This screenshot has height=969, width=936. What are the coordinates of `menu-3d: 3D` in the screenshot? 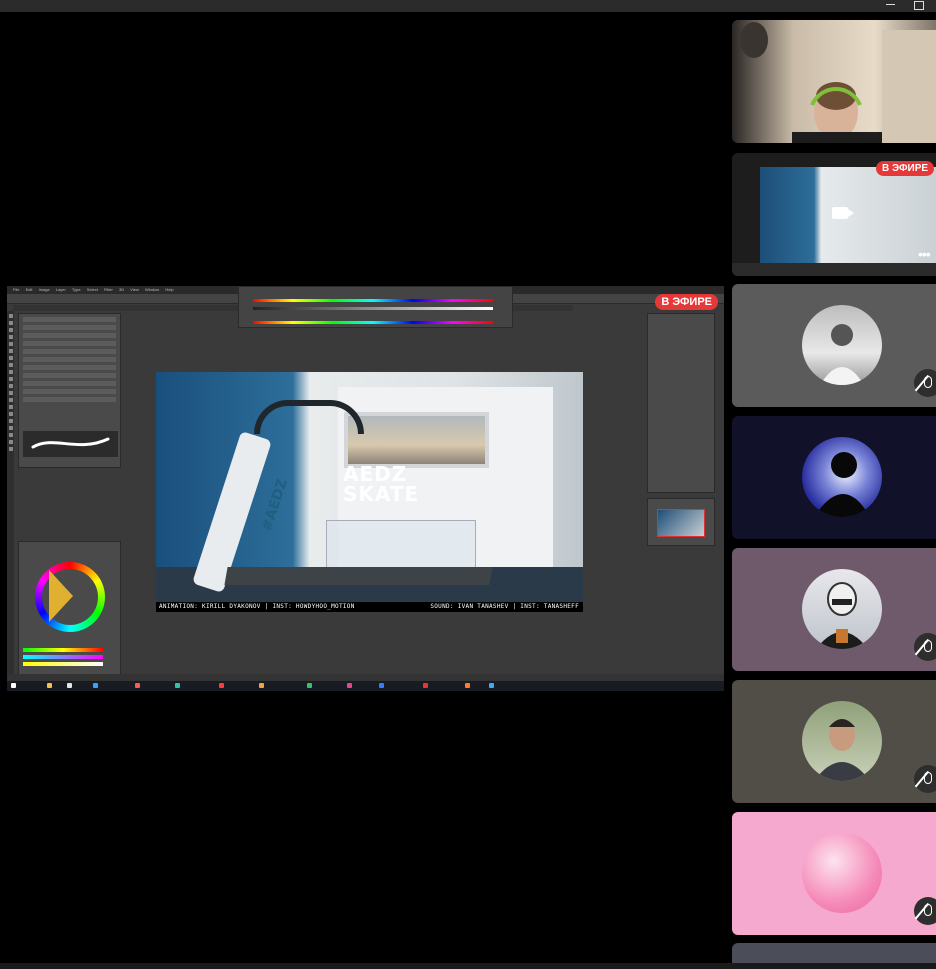 It's located at (121, 289).